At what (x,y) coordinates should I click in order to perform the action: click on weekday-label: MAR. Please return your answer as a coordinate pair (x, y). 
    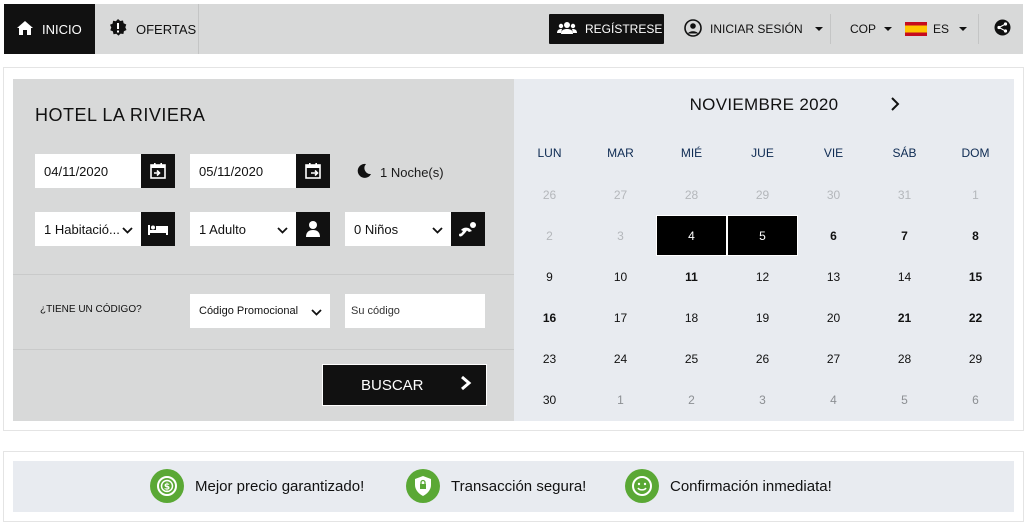
    Looking at the image, I should click on (620, 153).